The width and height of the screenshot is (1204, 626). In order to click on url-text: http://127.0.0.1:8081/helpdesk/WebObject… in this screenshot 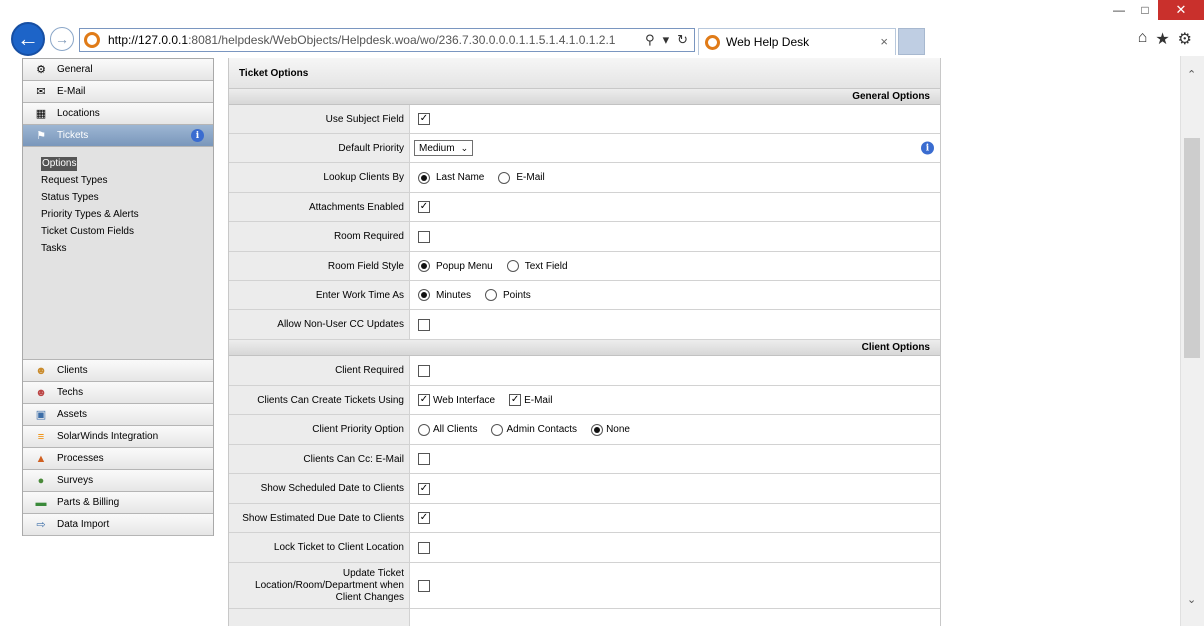, I will do `click(368, 40)`.